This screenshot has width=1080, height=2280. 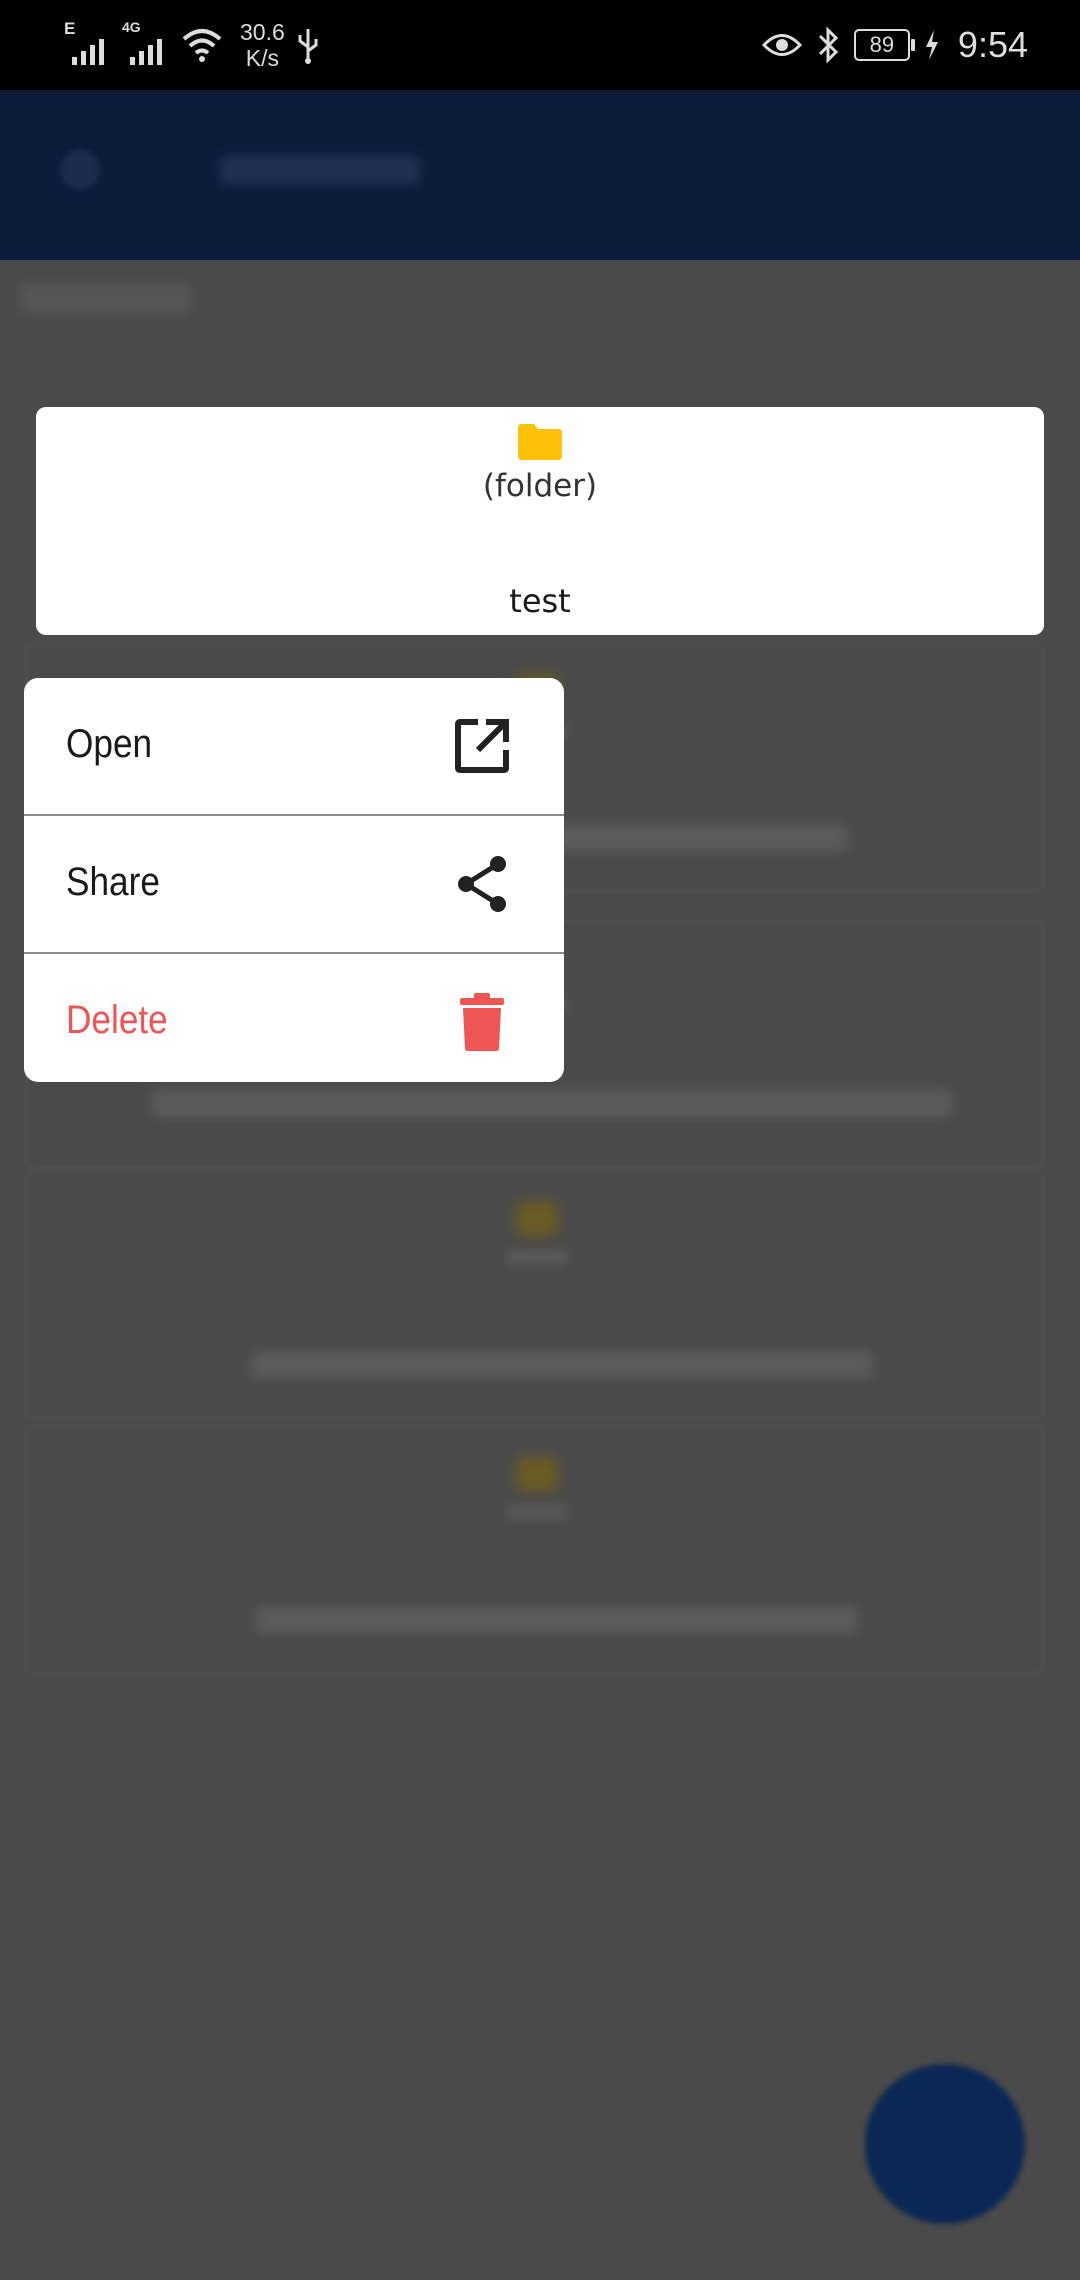 What do you see at coordinates (931, 45) in the screenshot?
I see `charging-icon` at bounding box center [931, 45].